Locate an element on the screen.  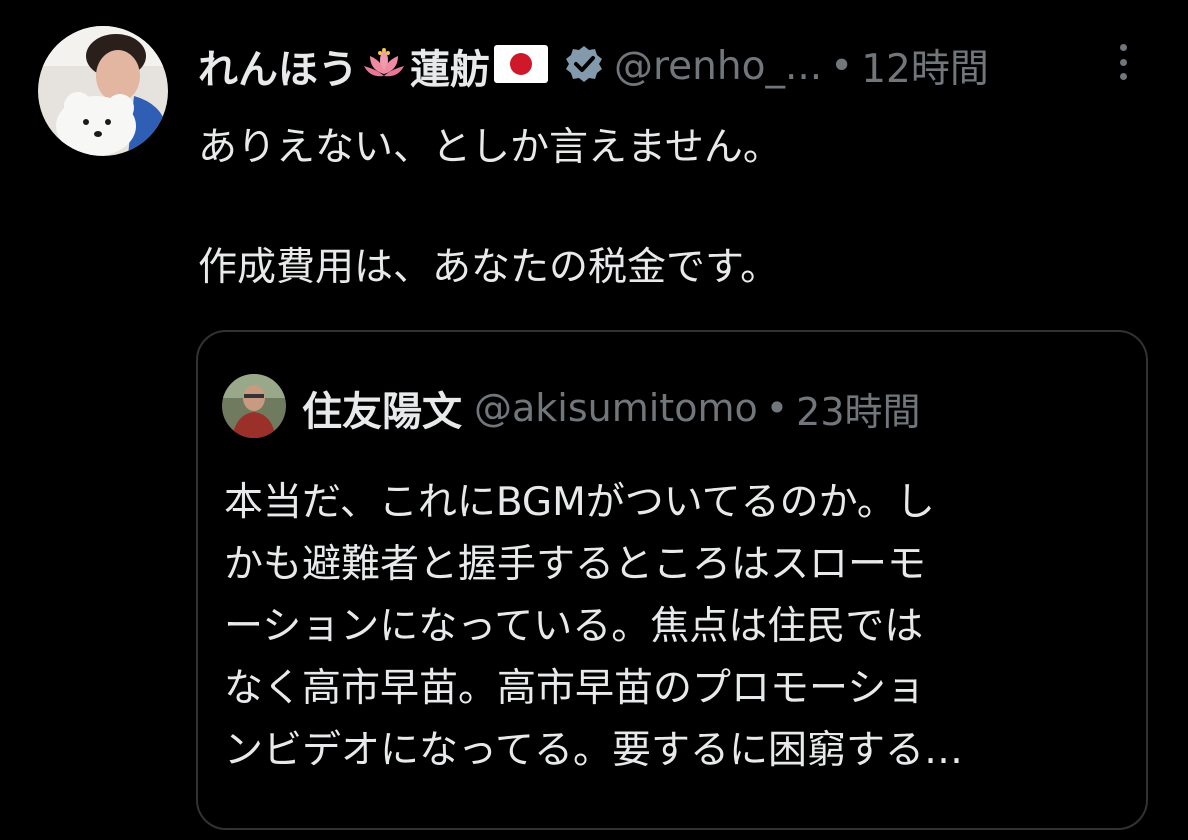
tweet-text-line: ありえない、としか言えません。 is located at coordinates (490, 147).